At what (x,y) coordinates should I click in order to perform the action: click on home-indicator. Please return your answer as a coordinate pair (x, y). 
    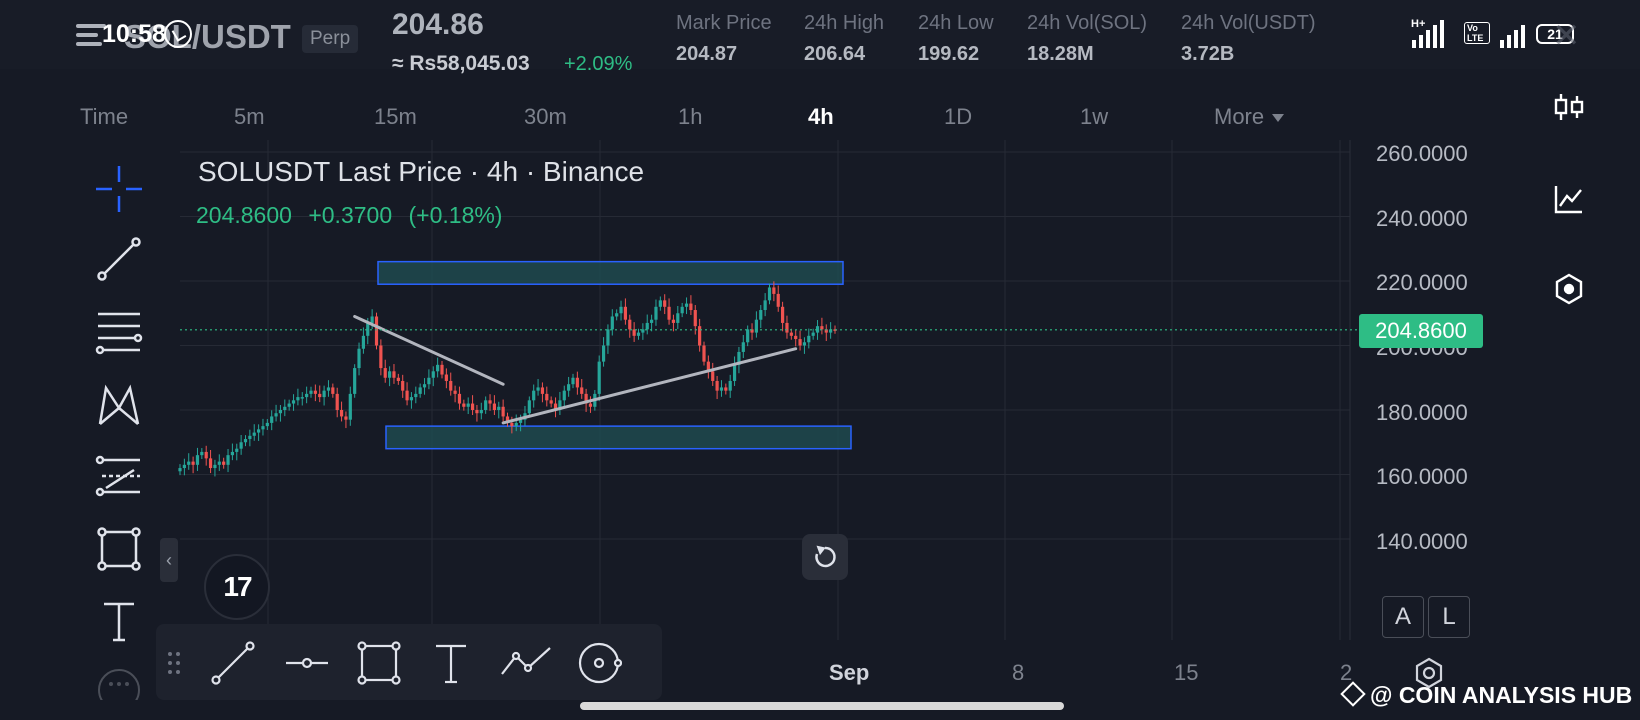
    Looking at the image, I should click on (822, 706).